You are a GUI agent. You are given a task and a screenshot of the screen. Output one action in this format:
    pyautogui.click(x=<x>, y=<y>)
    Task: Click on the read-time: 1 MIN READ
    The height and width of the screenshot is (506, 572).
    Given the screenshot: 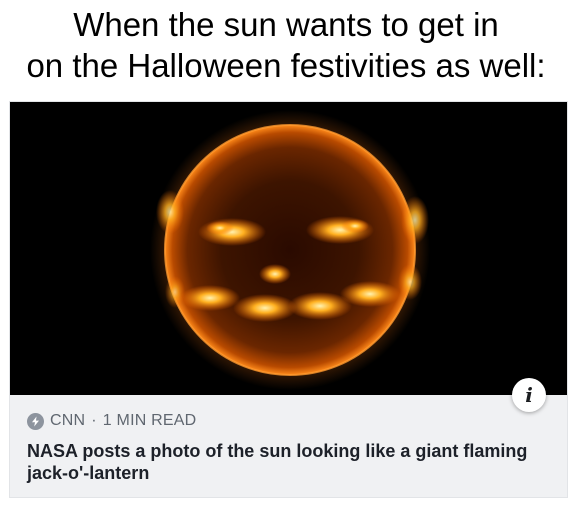 What is the action you would take?
    pyautogui.click(x=149, y=420)
    